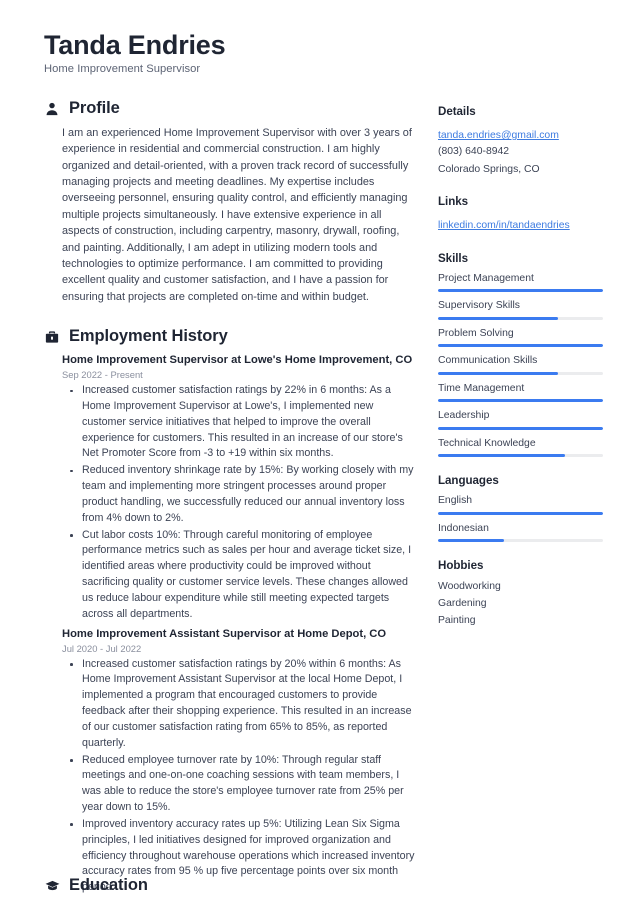 The image size is (640, 905). Describe the element at coordinates (52, 886) in the screenshot. I see `graduation-cap-icon` at that location.